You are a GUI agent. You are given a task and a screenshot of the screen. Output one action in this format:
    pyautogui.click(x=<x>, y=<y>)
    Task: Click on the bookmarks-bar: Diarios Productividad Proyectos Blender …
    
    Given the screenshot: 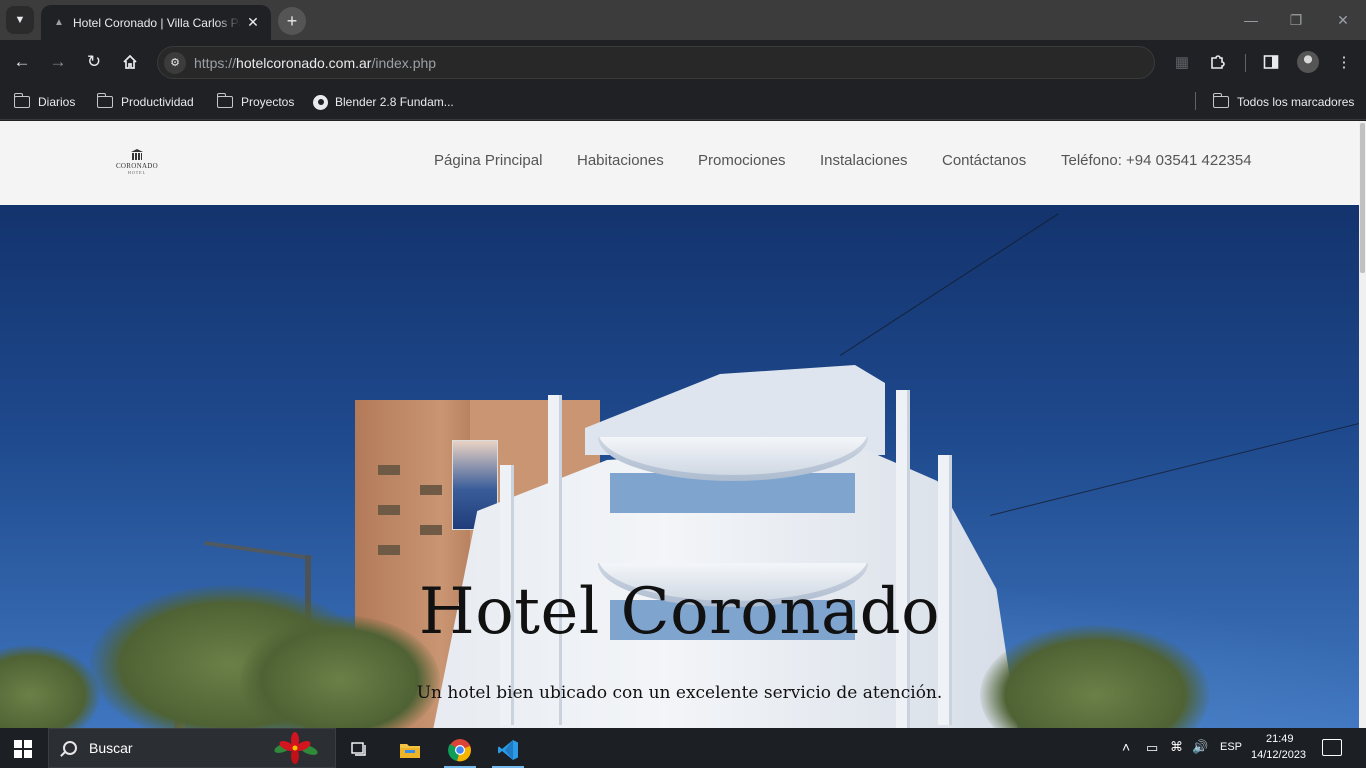 What is the action you would take?
    pyautogui.click(x=683, y=102)
    